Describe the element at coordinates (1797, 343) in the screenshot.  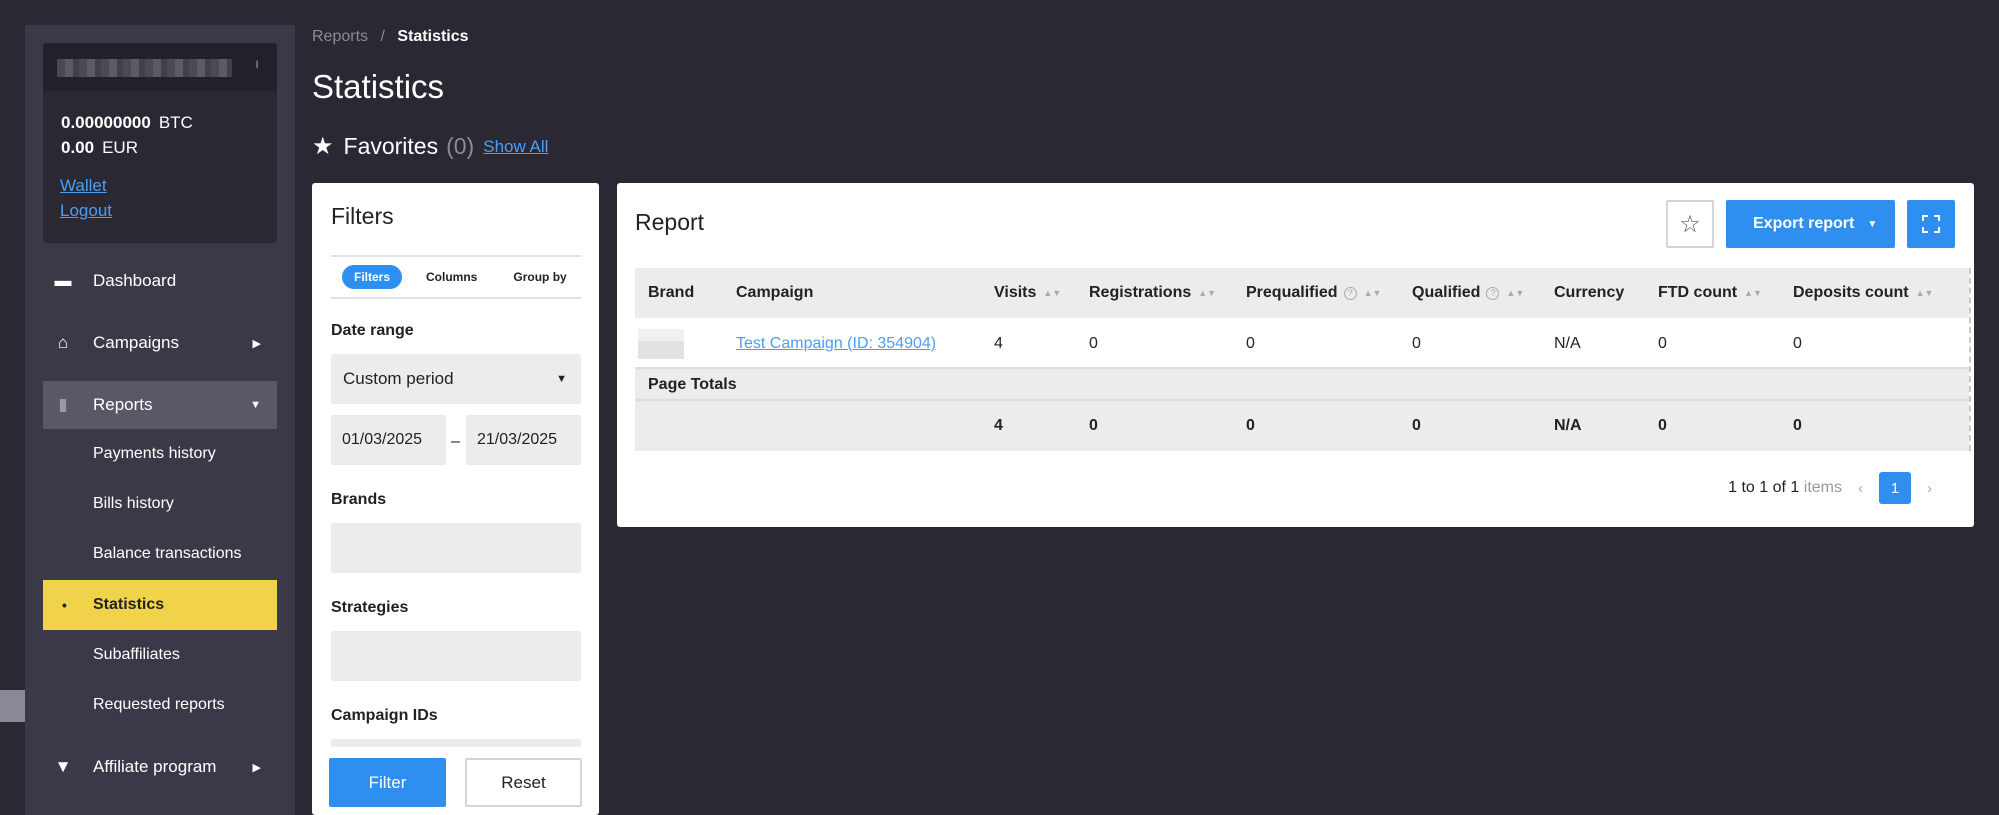
I see `deposits-count-cell: 0` at that location.